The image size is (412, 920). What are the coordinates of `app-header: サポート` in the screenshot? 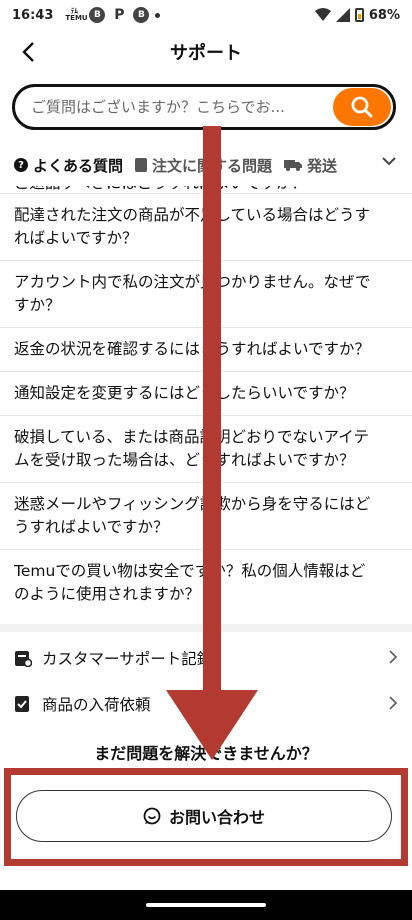 It's located at (206, 52).